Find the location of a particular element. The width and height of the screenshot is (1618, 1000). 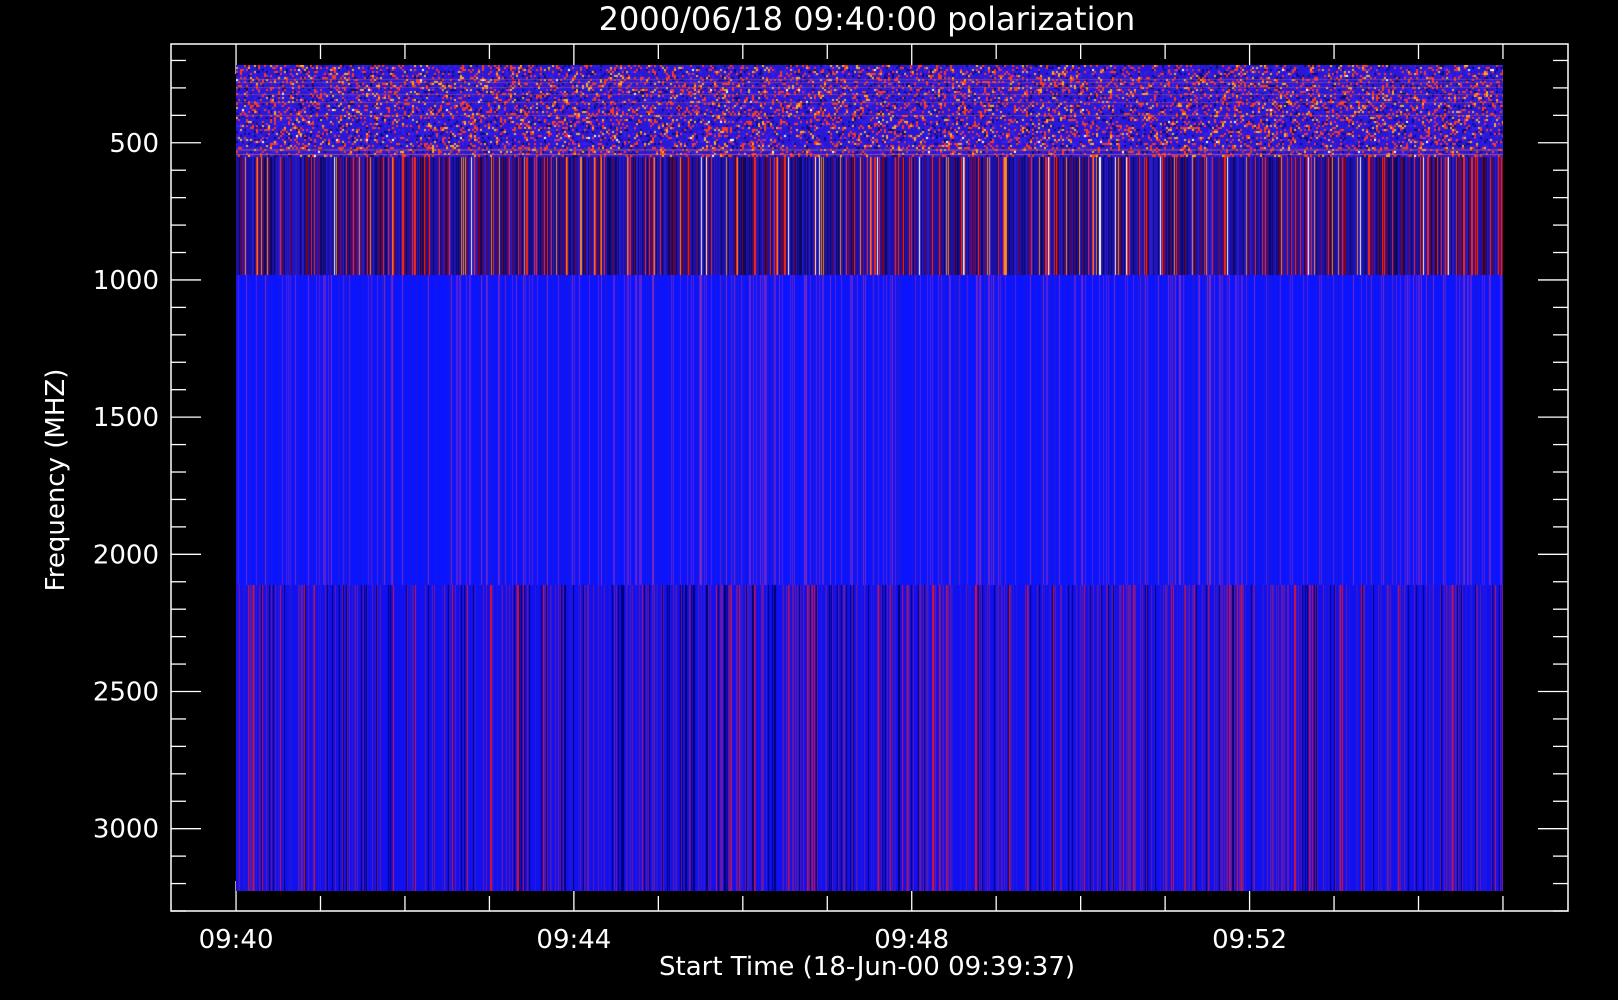

y-tick-label: 1500 is located at coordinates (126, 418).